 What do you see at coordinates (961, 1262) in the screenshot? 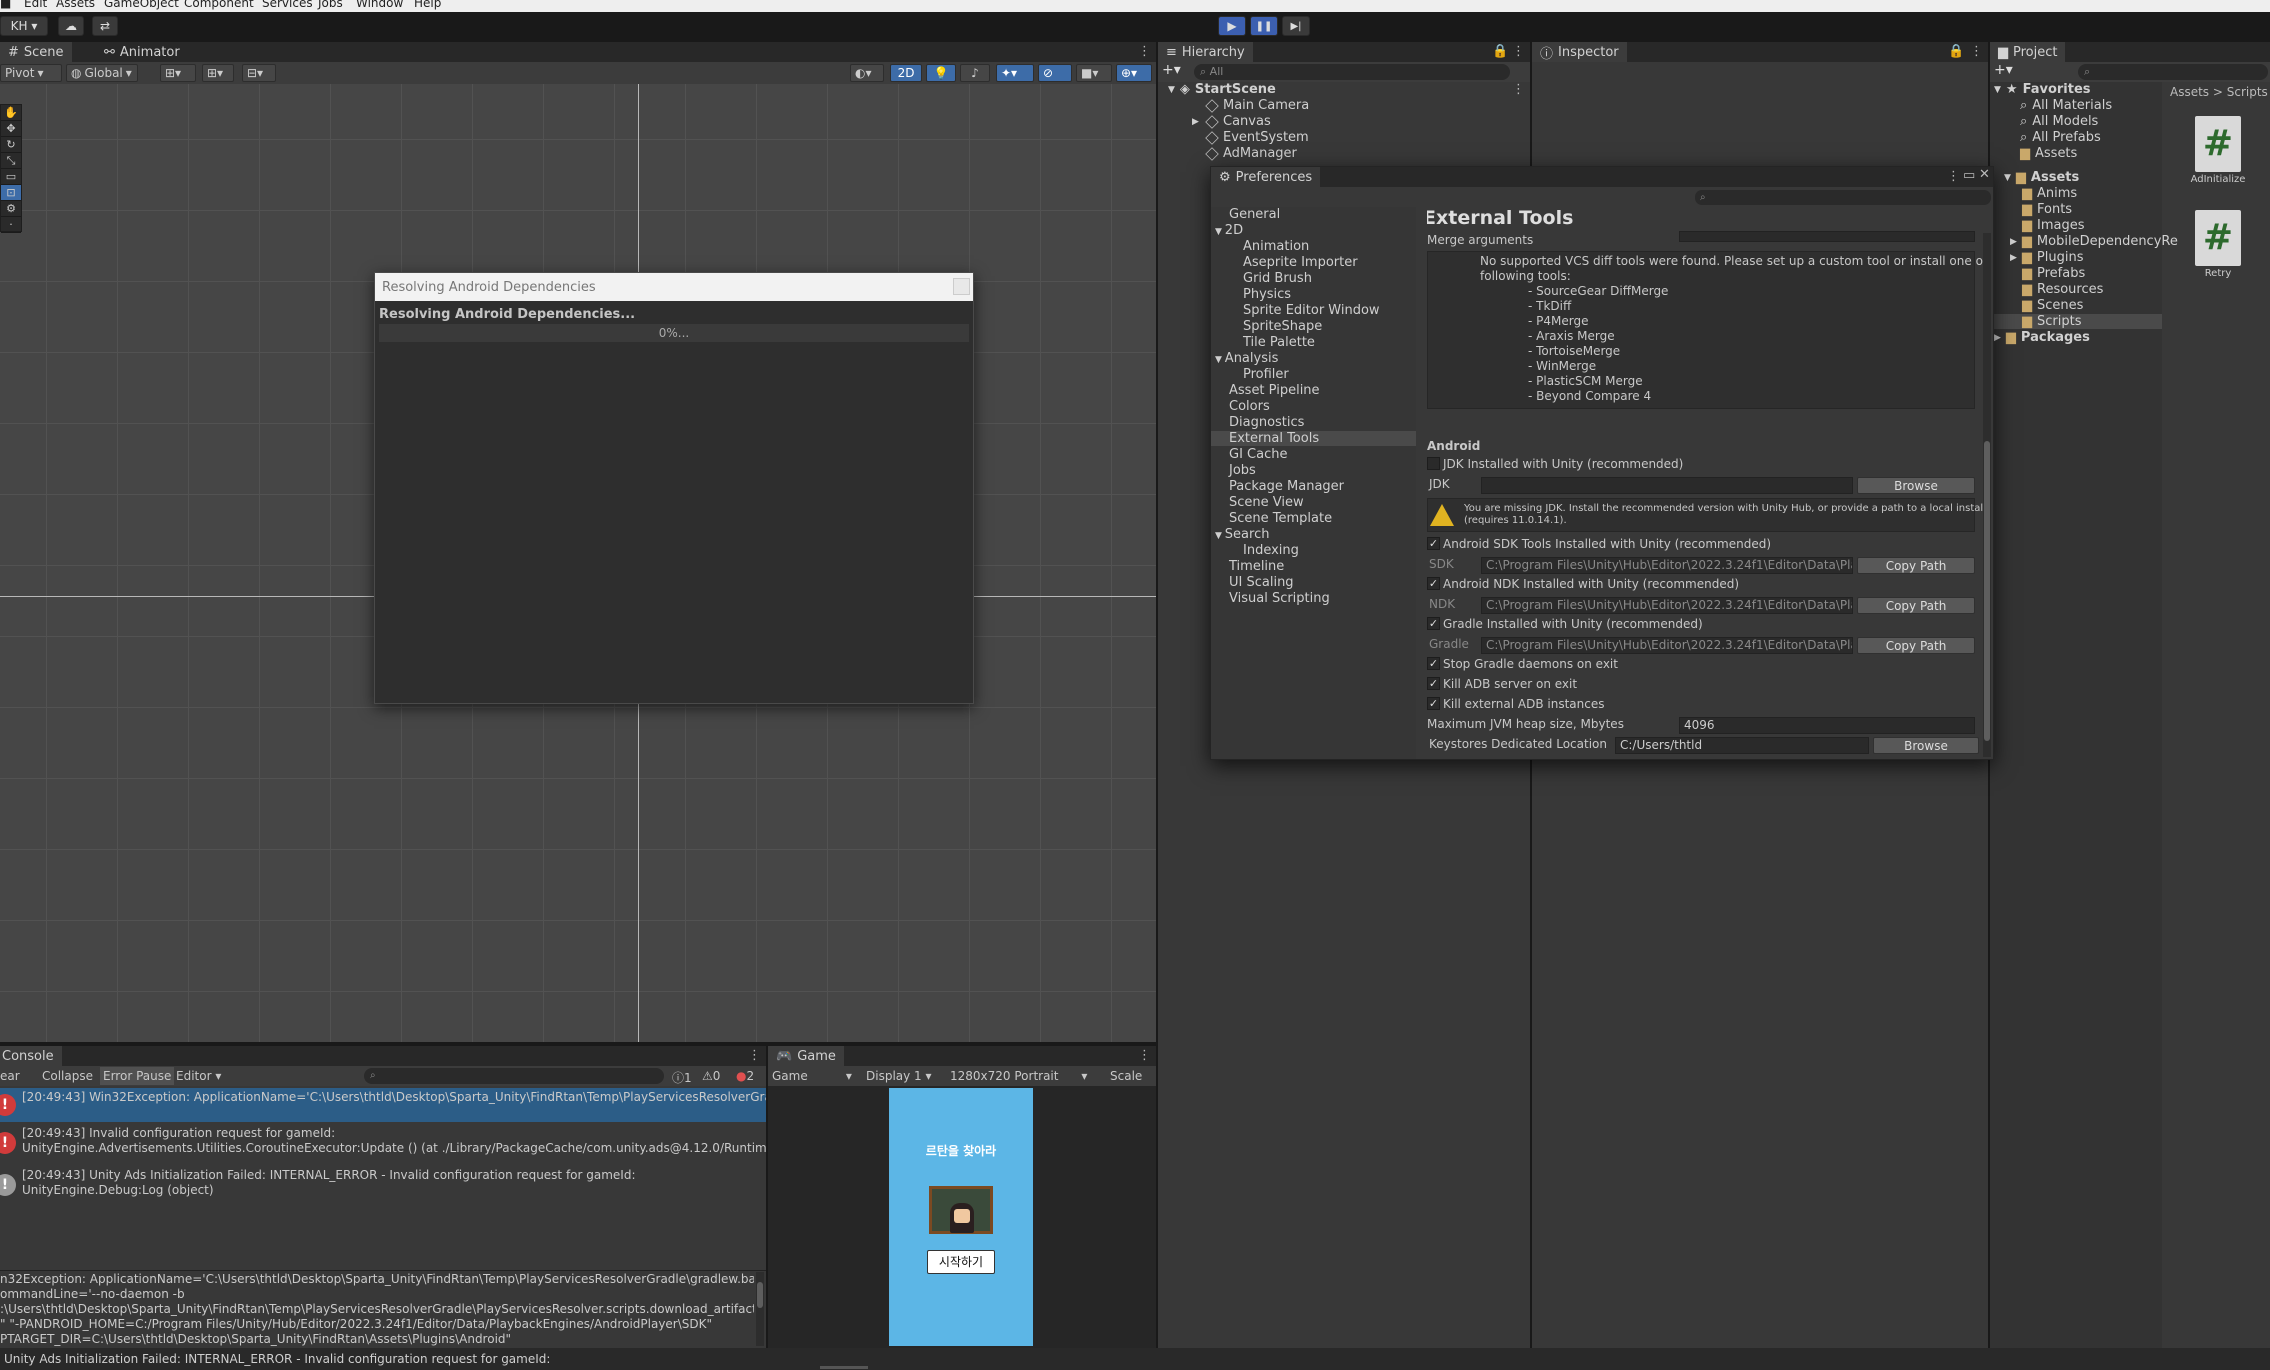
I see `start-button: 시작하기` at bounding box center [961, 1262].